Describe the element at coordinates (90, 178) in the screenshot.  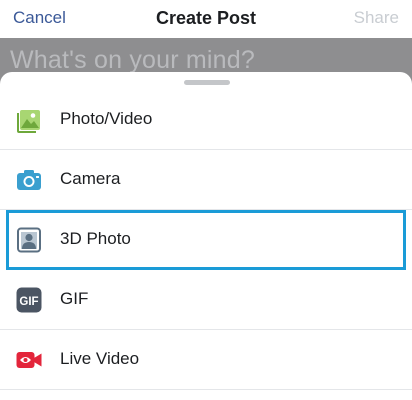
I see `menu-item-label: Camera` at that location.